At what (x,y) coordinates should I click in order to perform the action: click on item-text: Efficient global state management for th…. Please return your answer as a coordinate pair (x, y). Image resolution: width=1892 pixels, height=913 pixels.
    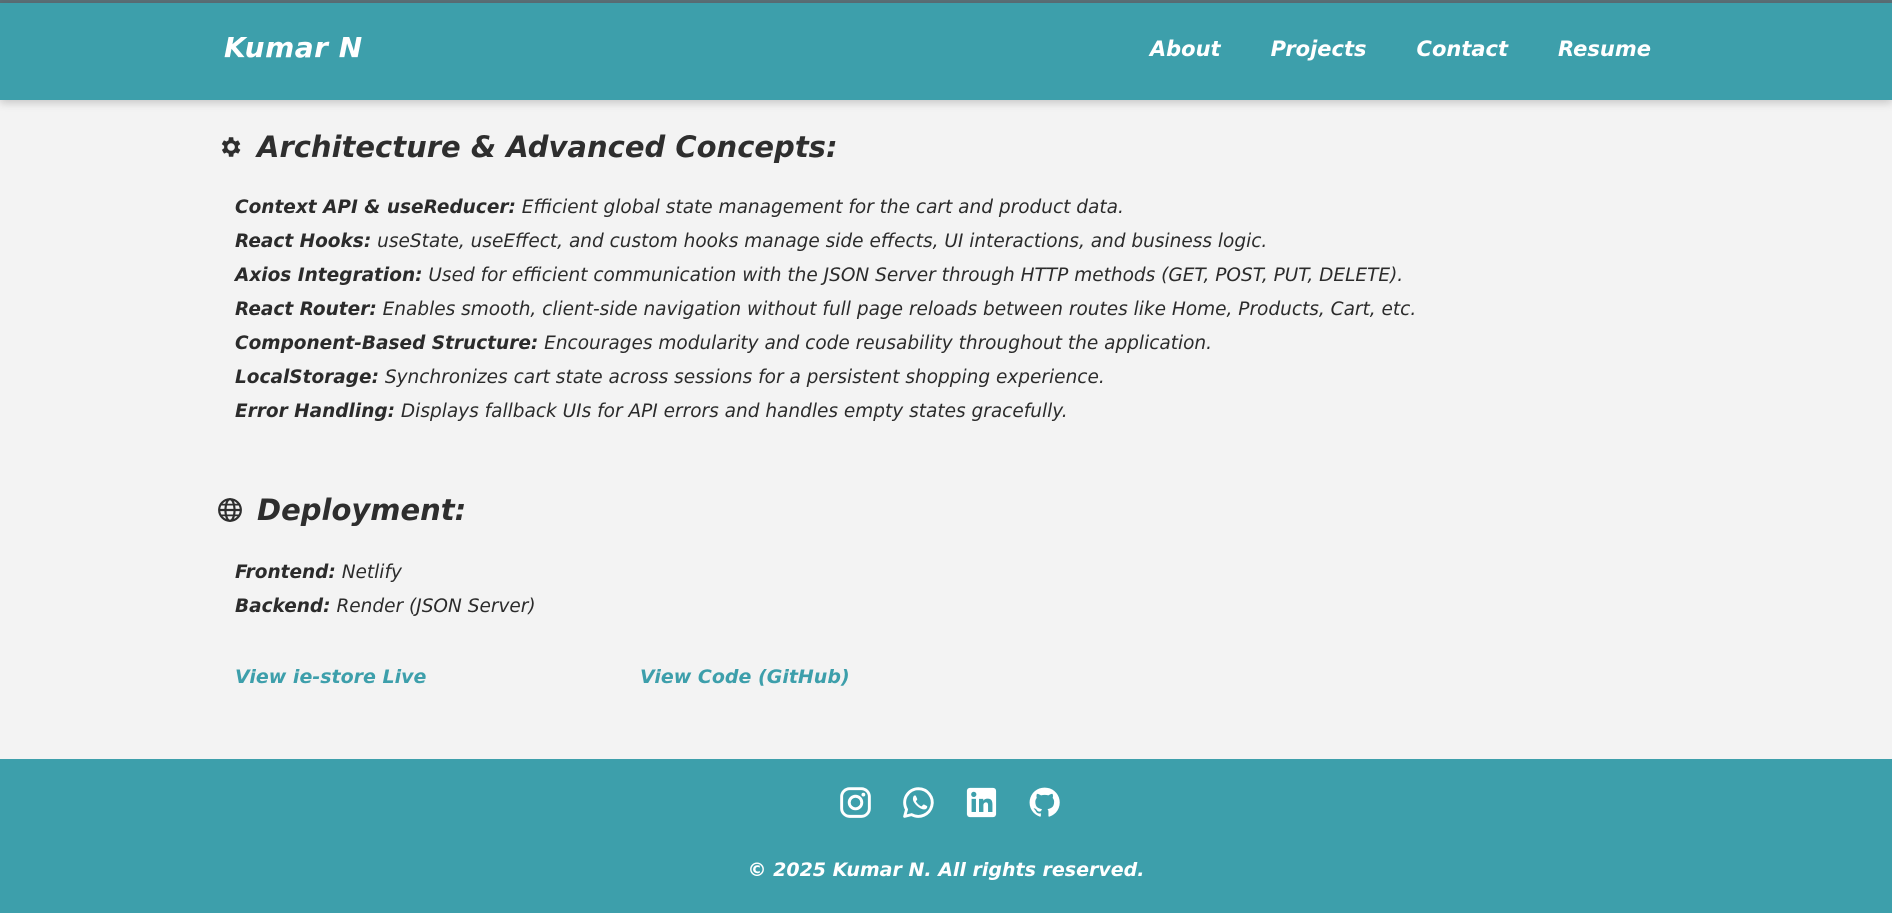
    Looking at the image, I should click on (819, 207).